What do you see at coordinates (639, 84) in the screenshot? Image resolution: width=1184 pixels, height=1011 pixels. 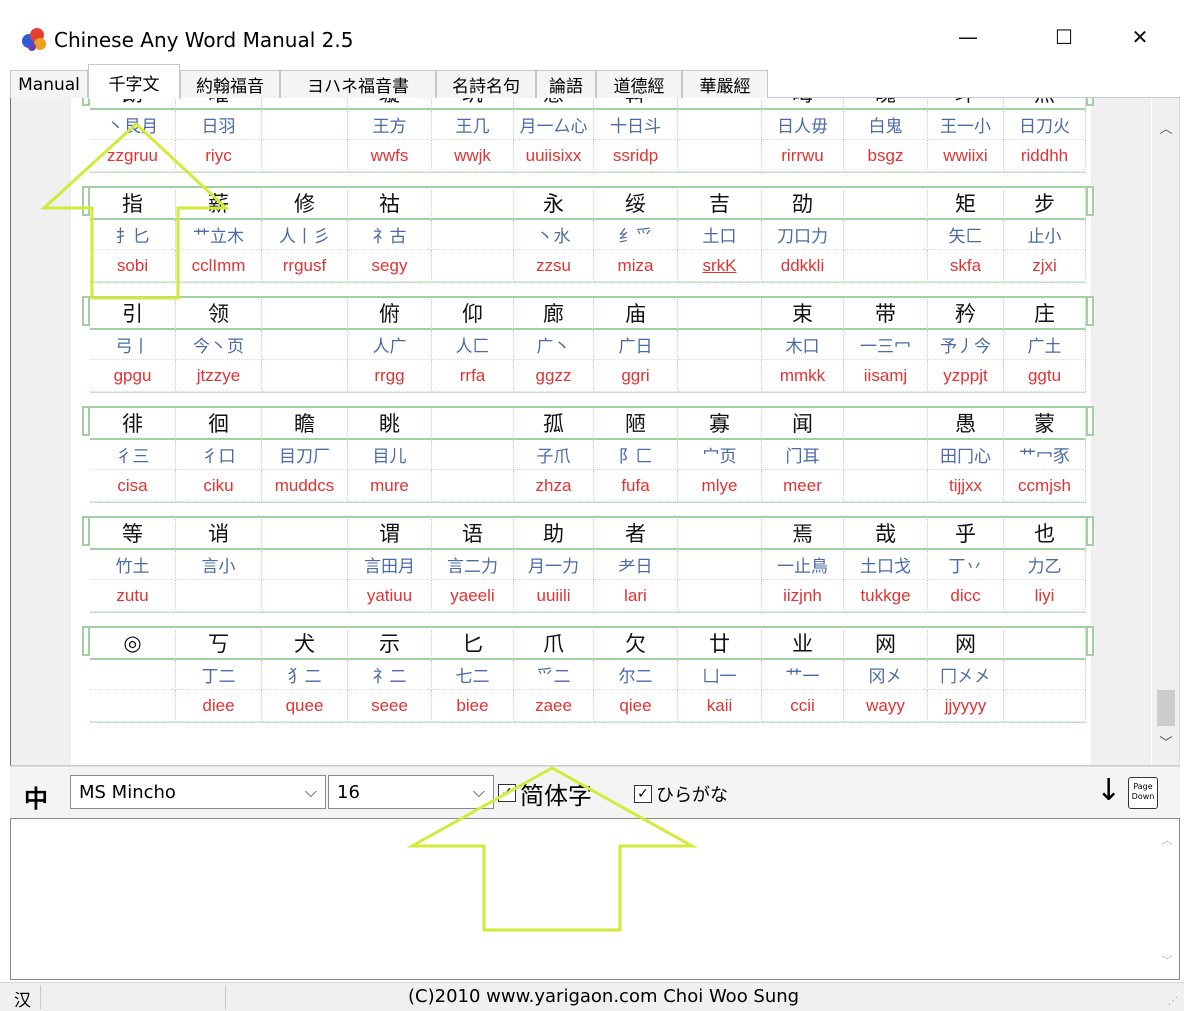 I see `tab-tao-te-ching: 道德經` at bounding box center [639, 84].